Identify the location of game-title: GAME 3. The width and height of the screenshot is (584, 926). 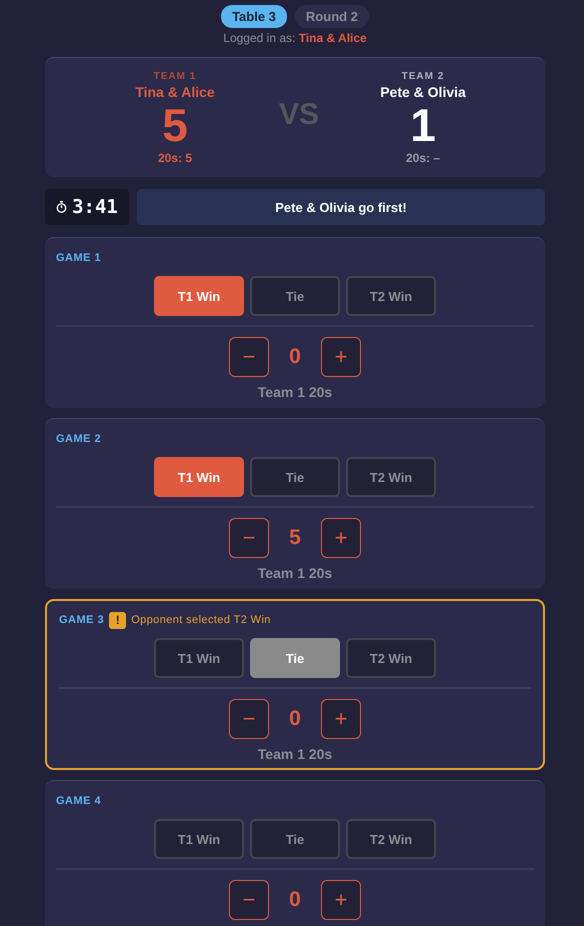
(81, 620).